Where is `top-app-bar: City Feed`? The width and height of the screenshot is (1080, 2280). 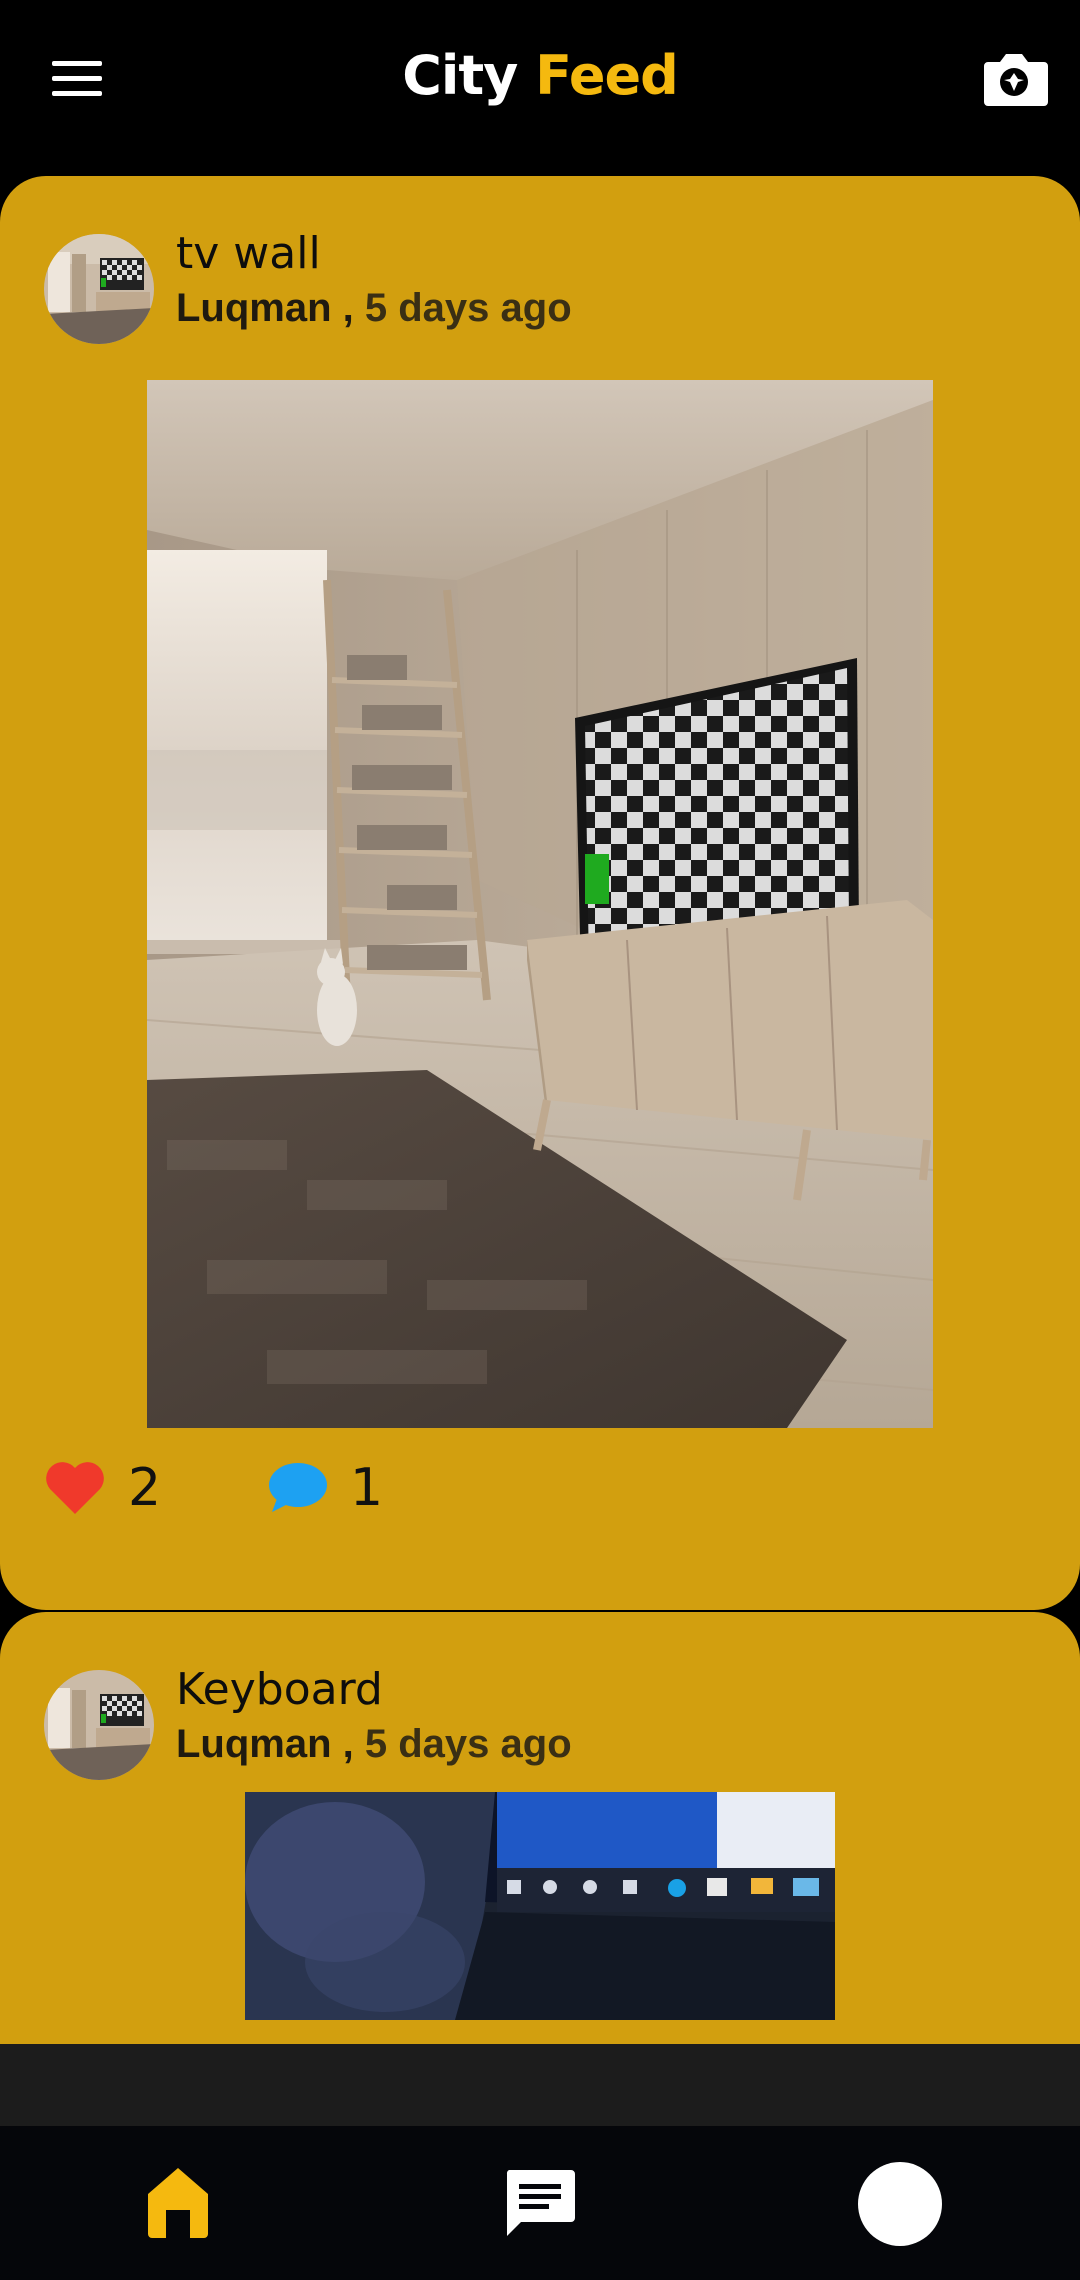 top-app-bar: City Feed is located at coordinates (540, 80).